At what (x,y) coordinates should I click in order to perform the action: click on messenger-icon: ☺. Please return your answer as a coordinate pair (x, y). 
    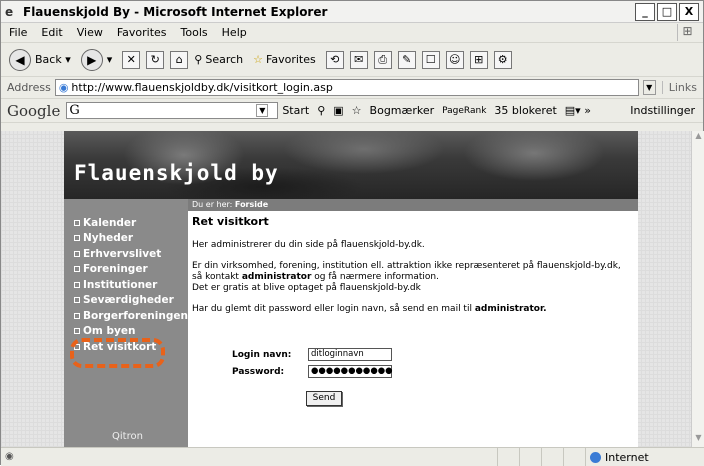
    Looking at the image, I should click on (454, 59).